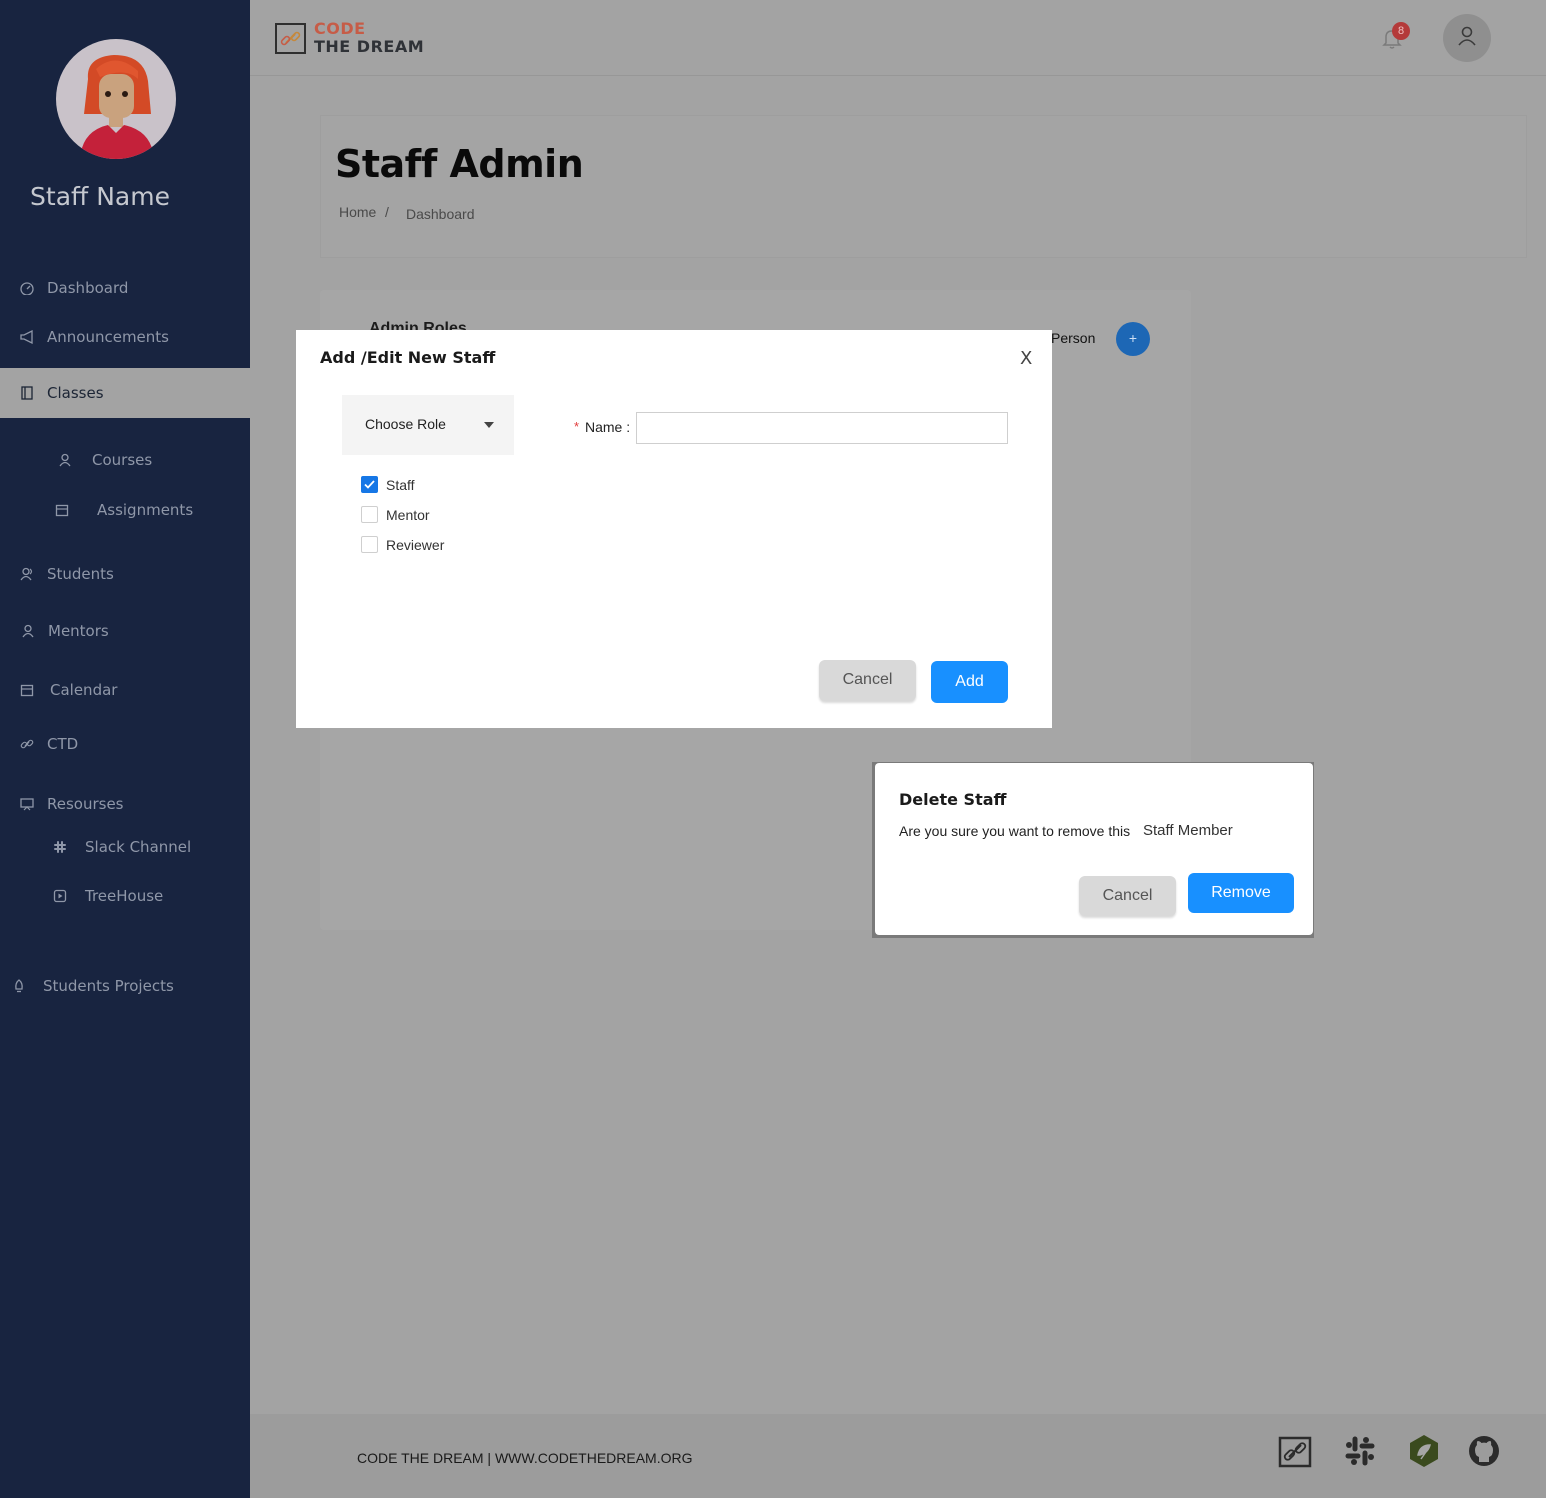 The width and height of the screenshot is (1546, 1498). Describe the element at coordinates (108, 986) in the screenshot. I see `sidebar-item-label: Students Projects` at that location.